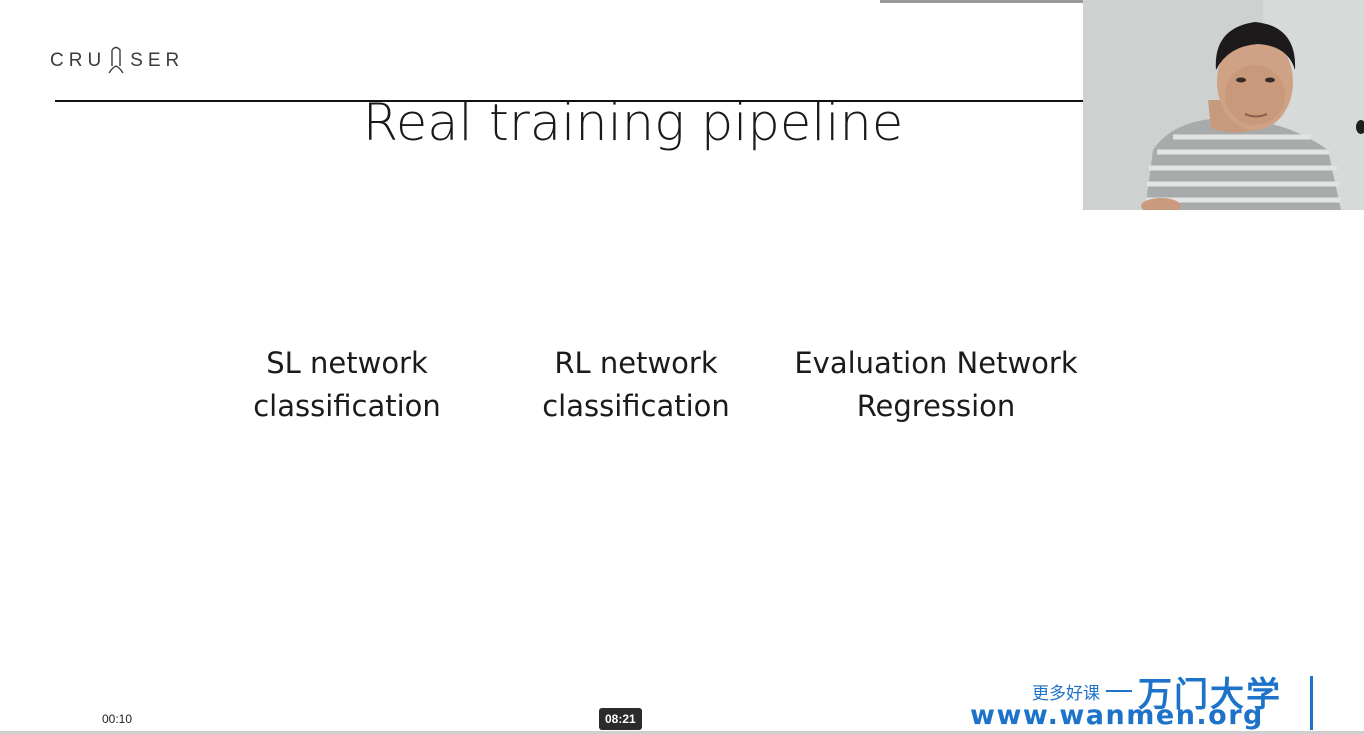 The width and height of the screenshot is (1364, 734). I want to click on hover-time-tooltip: 08:21, so click(620, 719).